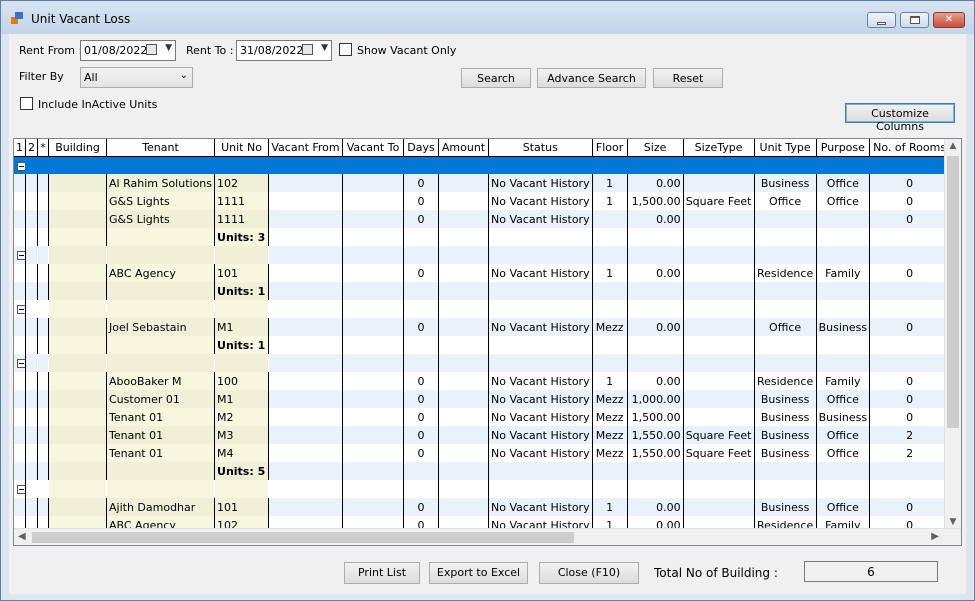 This screenshot has width=975, height=601. Describe the element at coordinates (210, 50) in the screenshot. I see `rent-to-label: Rent To :` at that location.